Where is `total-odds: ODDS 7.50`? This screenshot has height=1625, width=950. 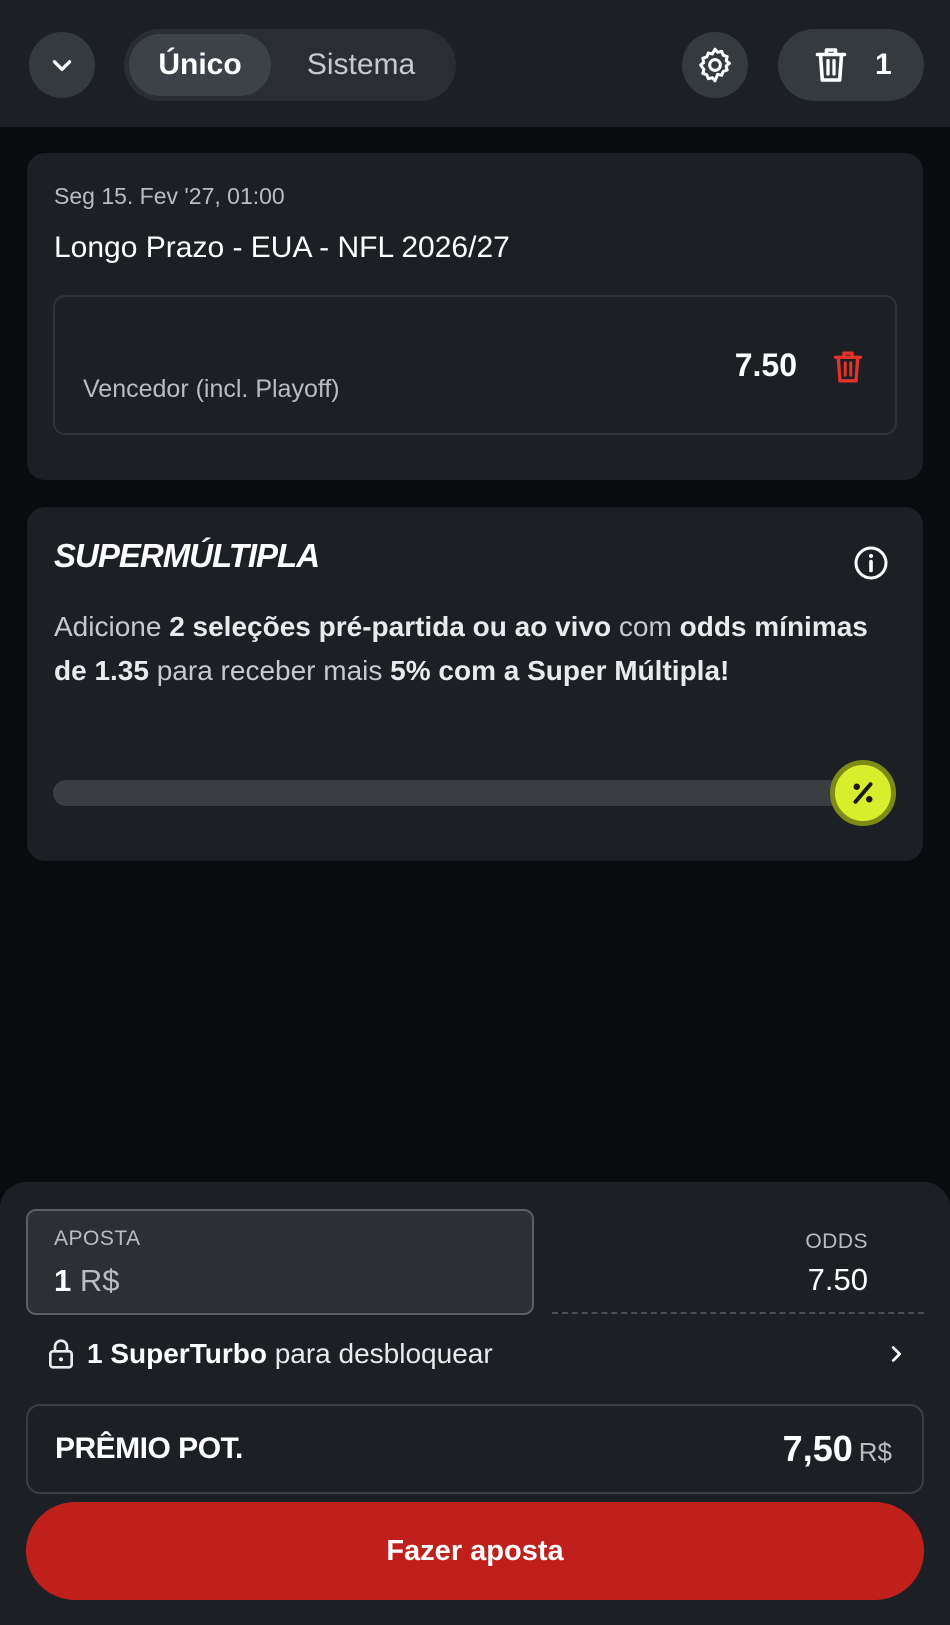 total-odds: ODDS 7.50 is located at coordinates (836, 1264).